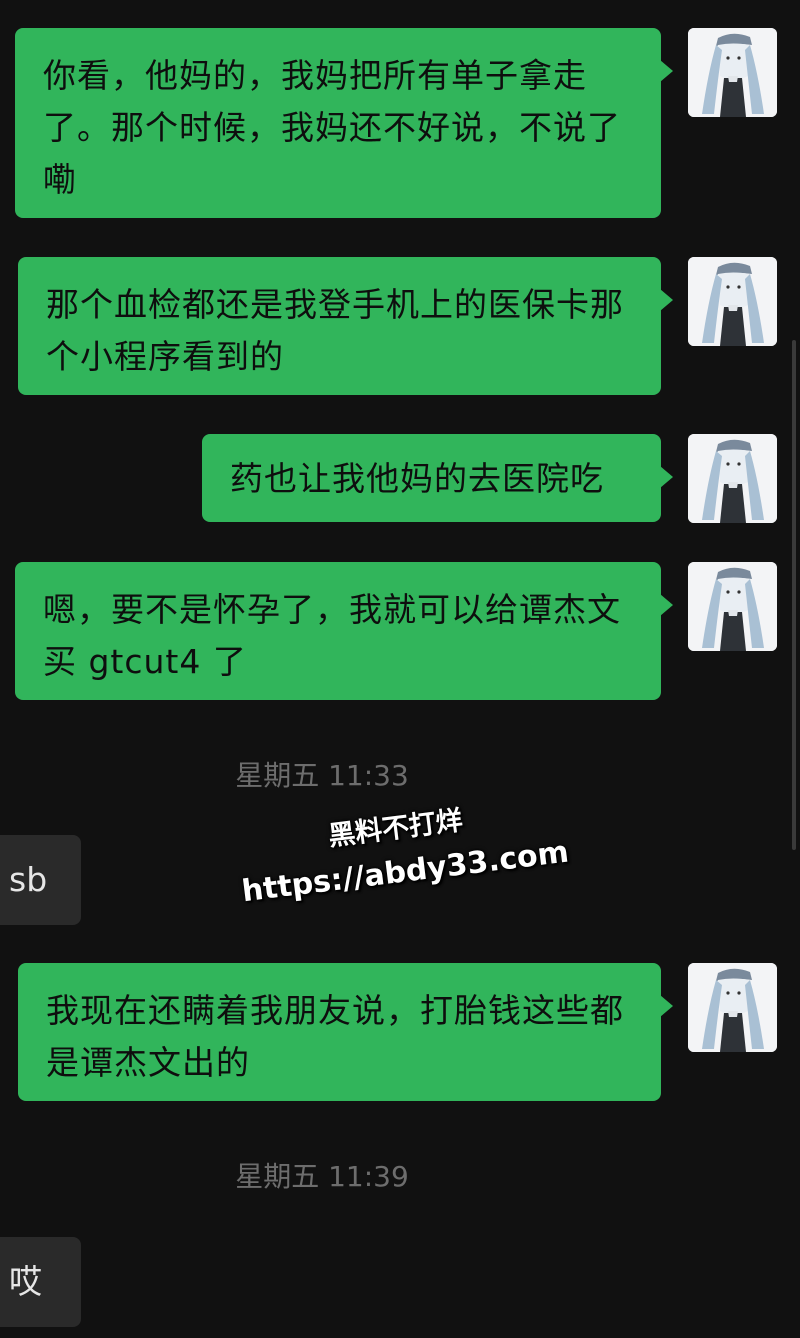  What do you see at coordinates (402, 865) in the screenshot?
I see `watermark: 黑料不打烊 https://abdy33.com` at bounding box center [402, 865].